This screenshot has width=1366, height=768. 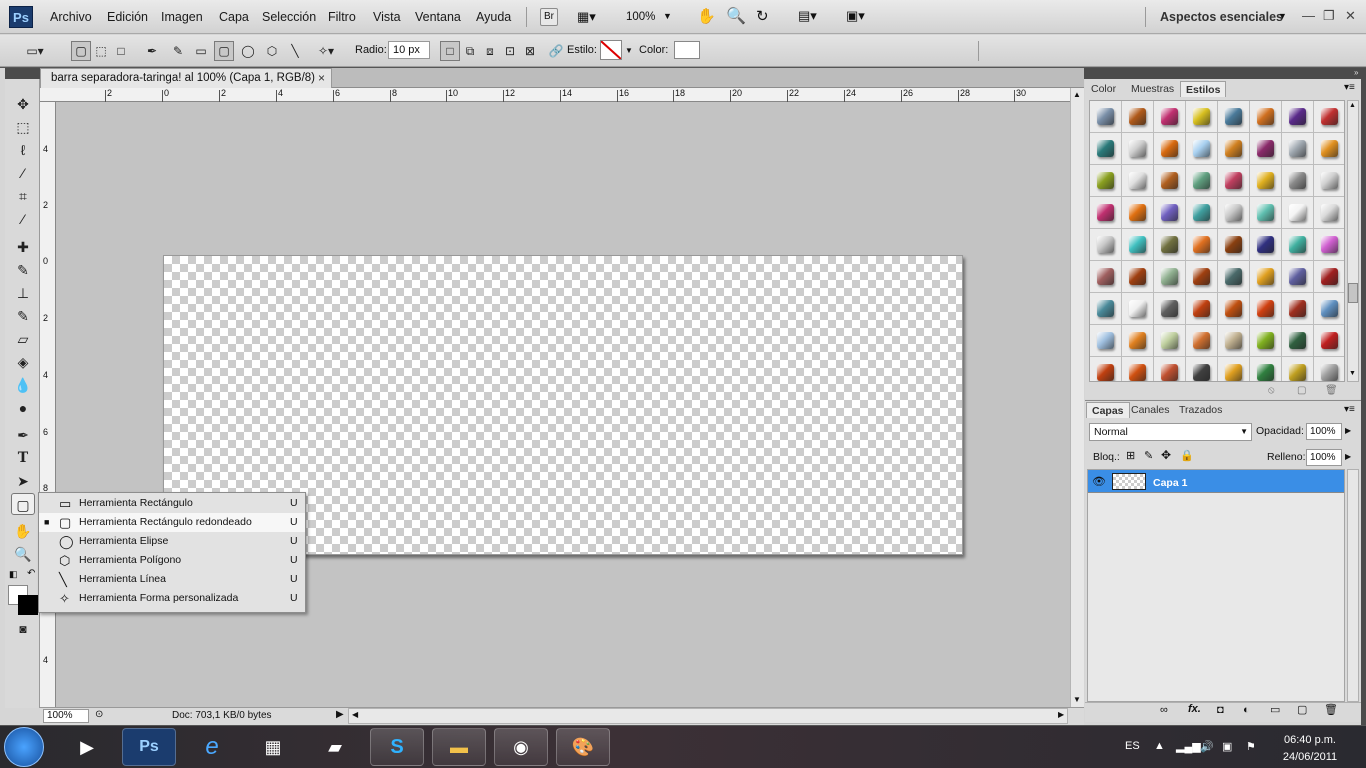 I want to click on paths-button: ⬚, so click(x=101, y=51).